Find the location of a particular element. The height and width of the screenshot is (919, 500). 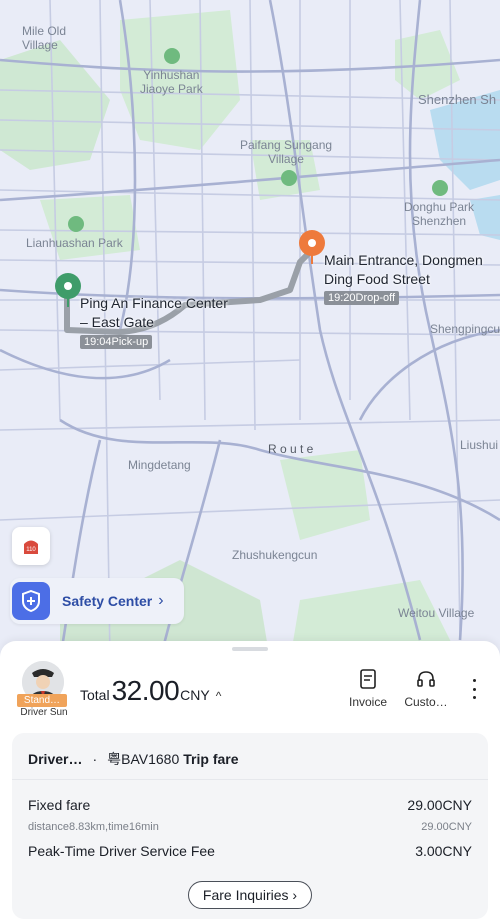

fare-item-name: Fixed fare is located at coordinates (59, 805).